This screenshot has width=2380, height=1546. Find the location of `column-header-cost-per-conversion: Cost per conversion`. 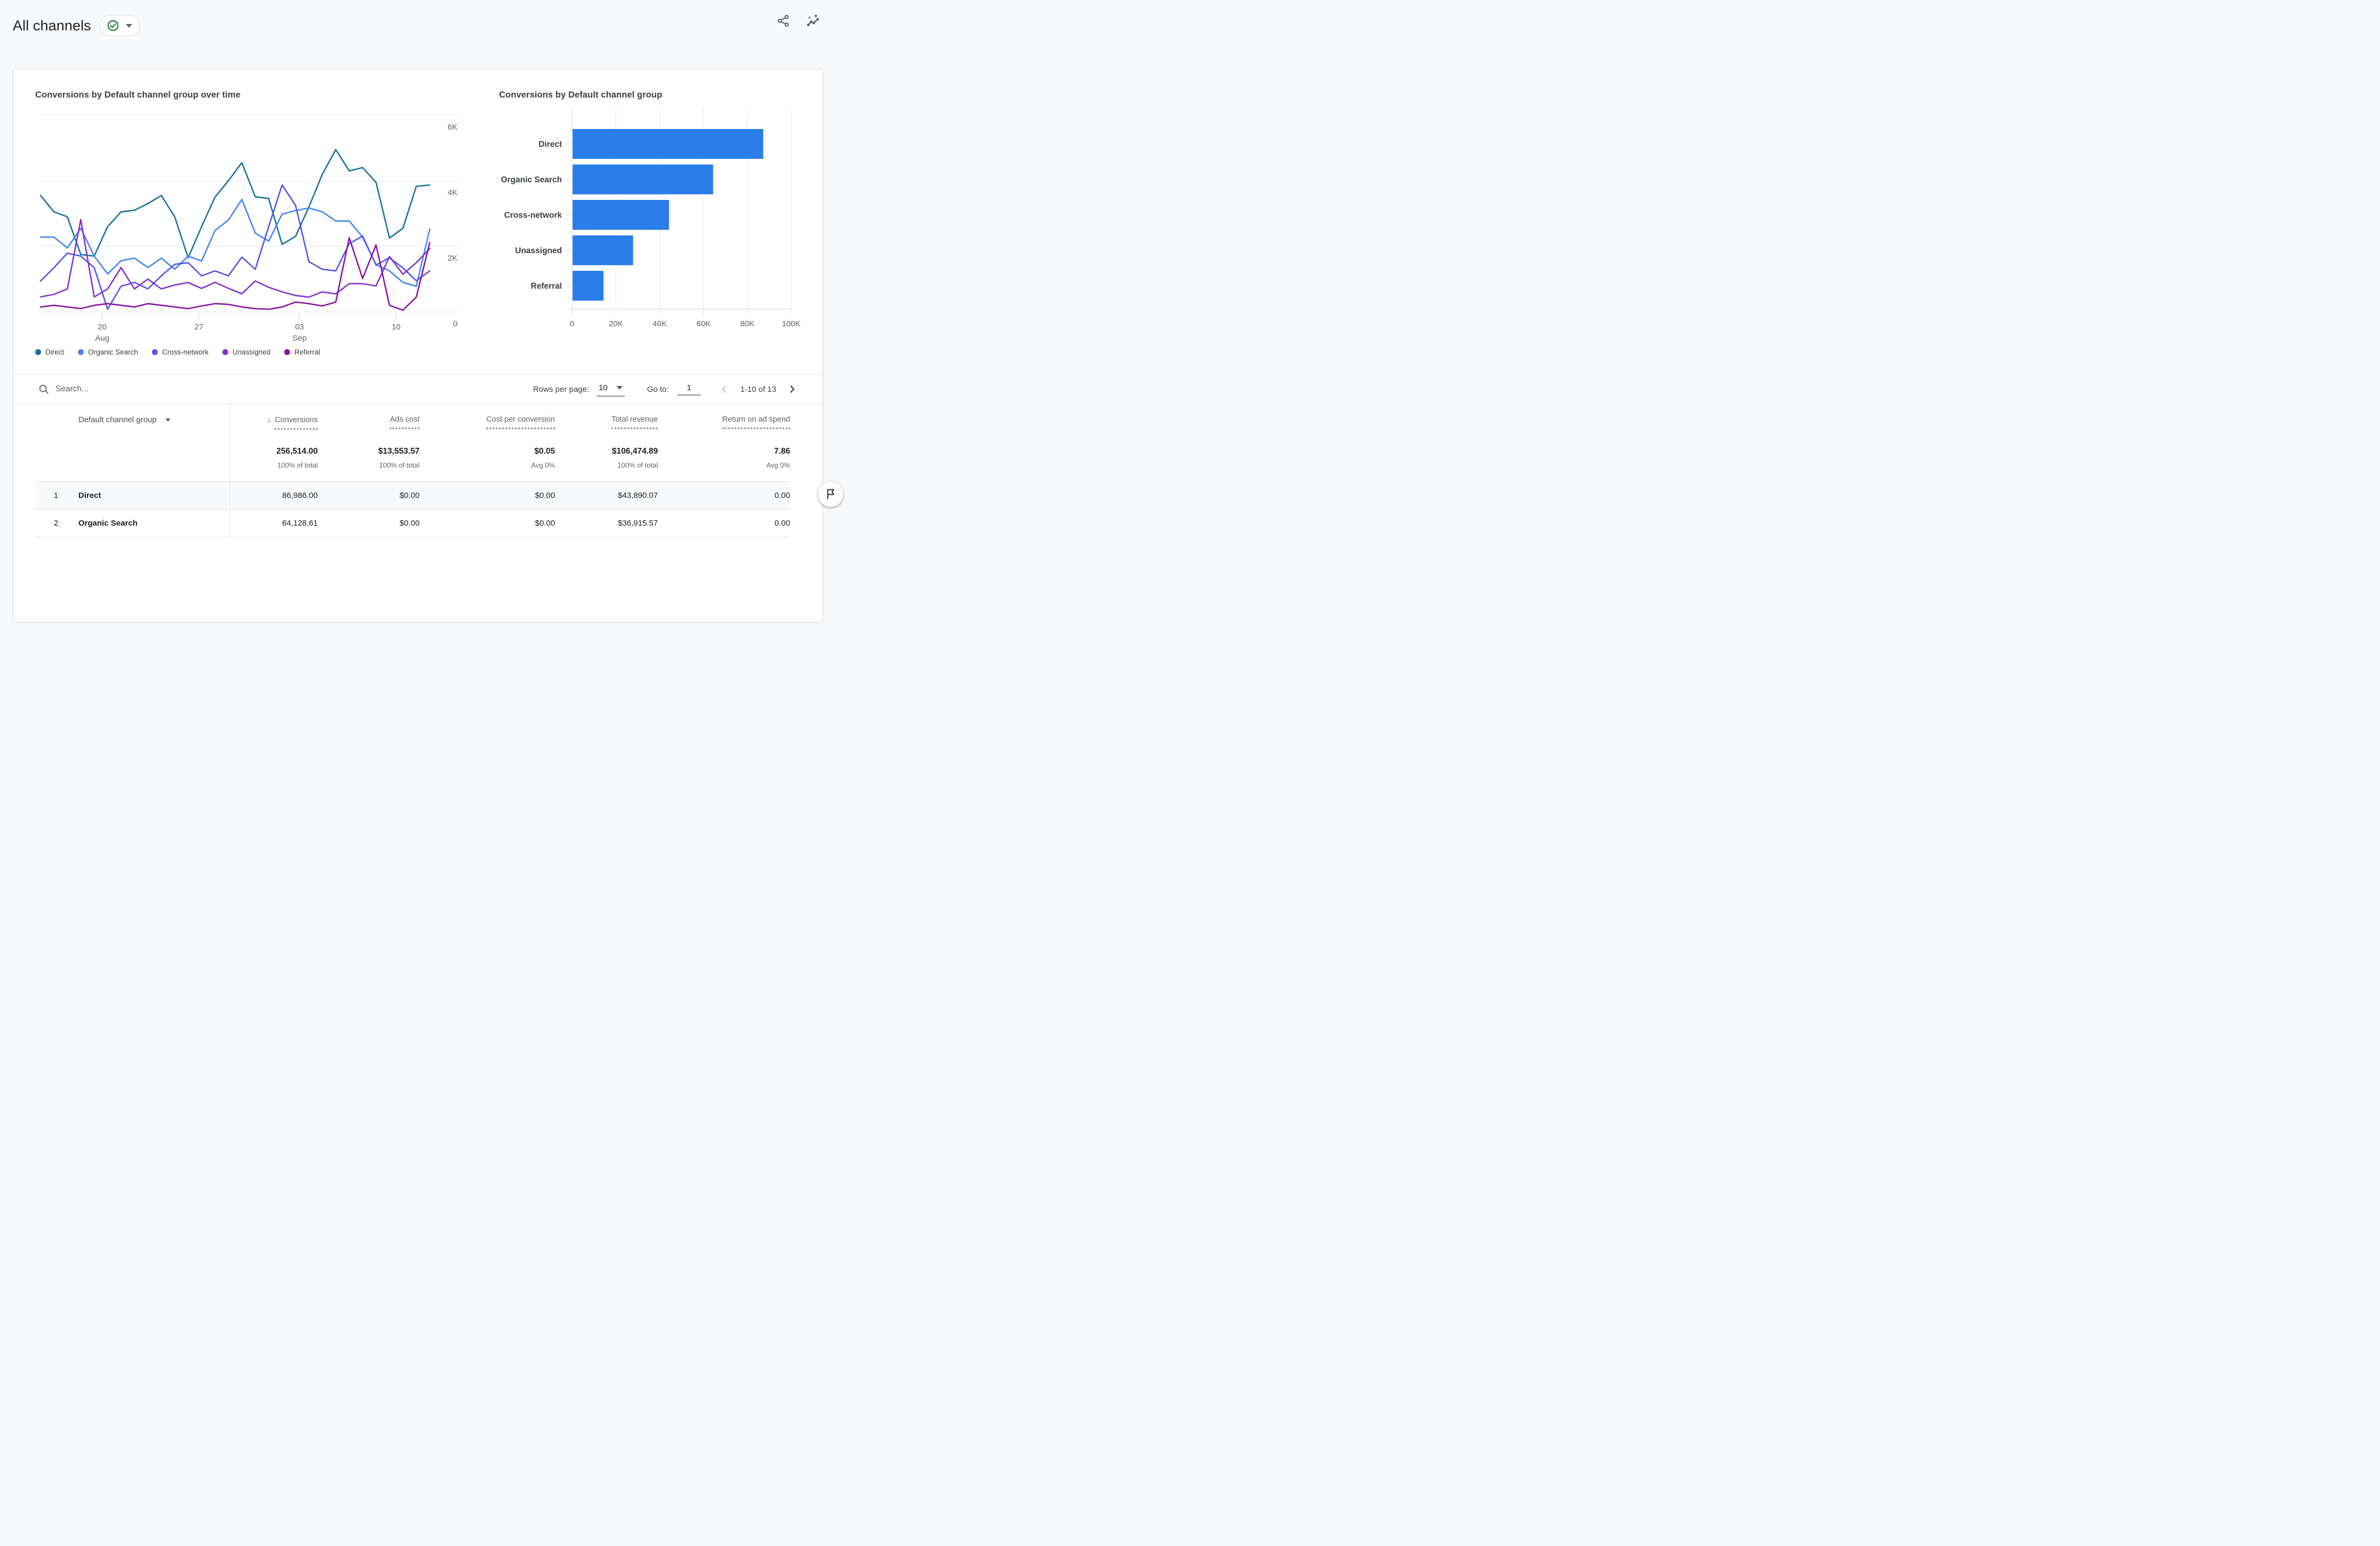

column-header-cost-per-conversion: Cost per conversion is located at coordinates (487, 422).